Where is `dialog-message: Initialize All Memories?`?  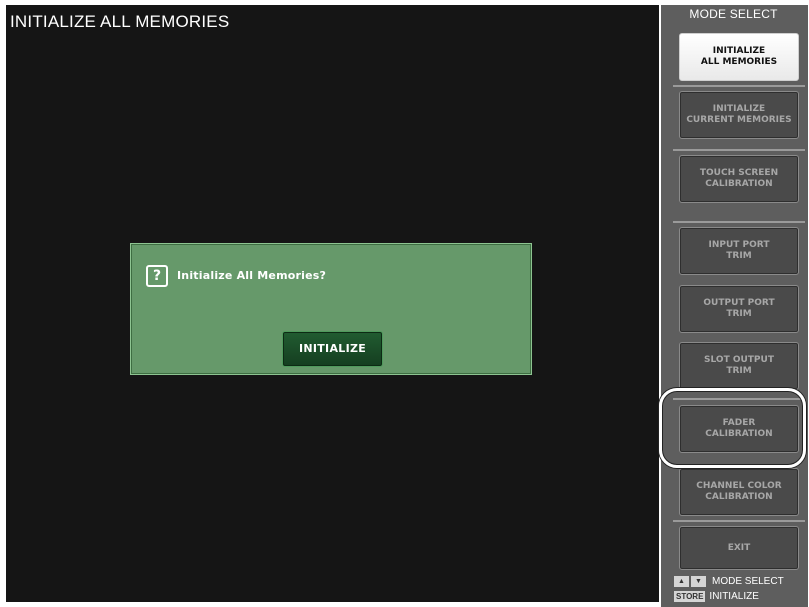
dialog-message: Initialize All Memories? is located at coordinates (252, 275).